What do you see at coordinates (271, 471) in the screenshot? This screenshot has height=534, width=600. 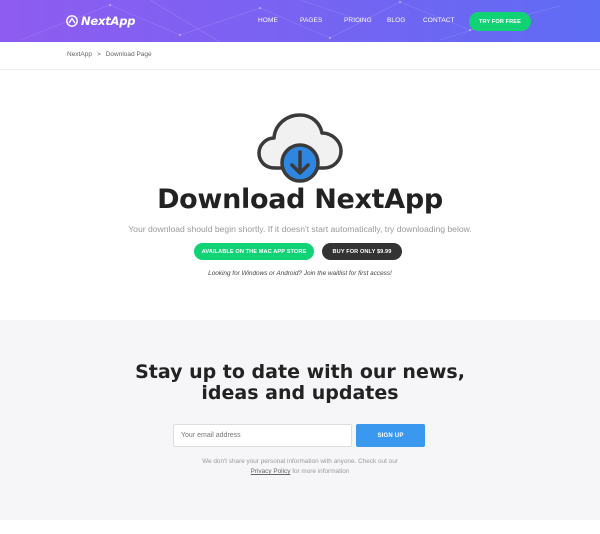 I see `privacy-policy-link: Privacy Policy` at bounding box center [271, 471].